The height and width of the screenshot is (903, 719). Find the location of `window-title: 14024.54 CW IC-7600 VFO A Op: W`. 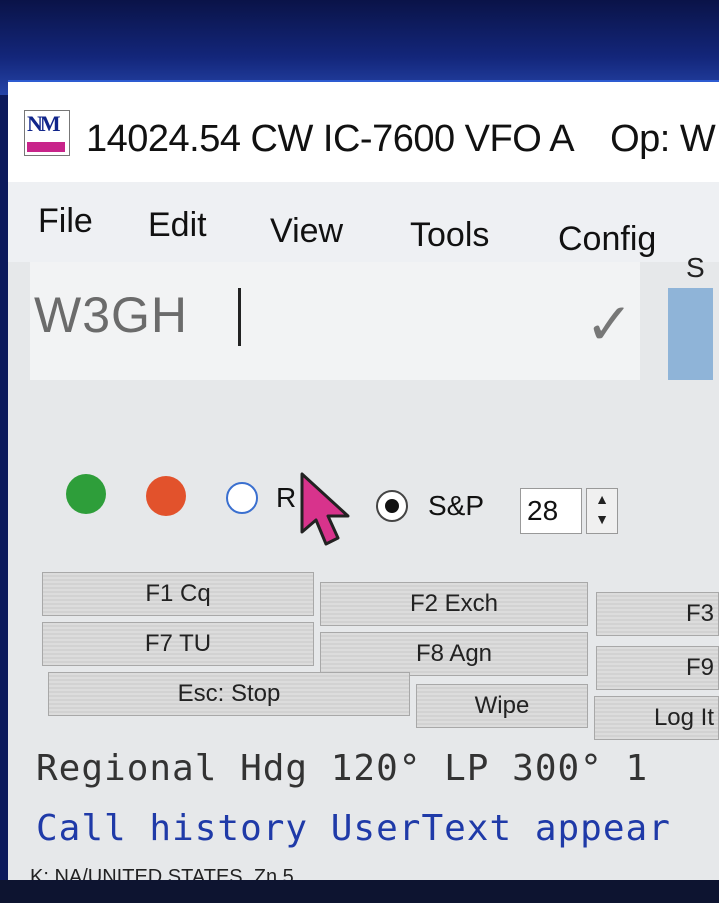

window-title: 14024.54 CW IC-7600 VFO A Op: W is located at coordinates (401, 139).